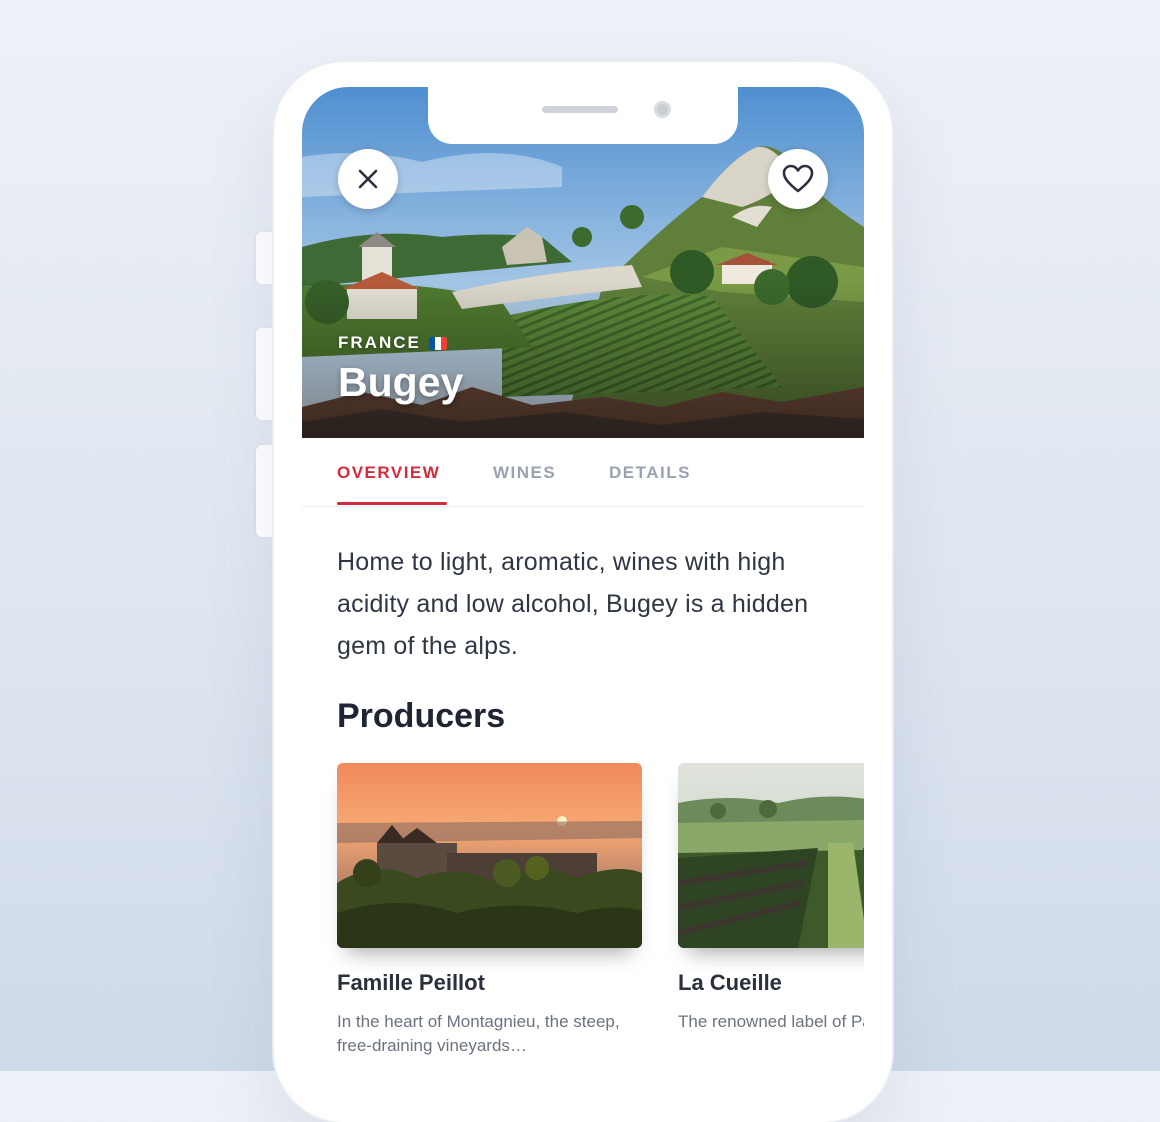 This screenshot has width=1160, height=1122. Describe the element at coordinates (266, 258) in the screenshot. I see `phone-side-button` at that location.